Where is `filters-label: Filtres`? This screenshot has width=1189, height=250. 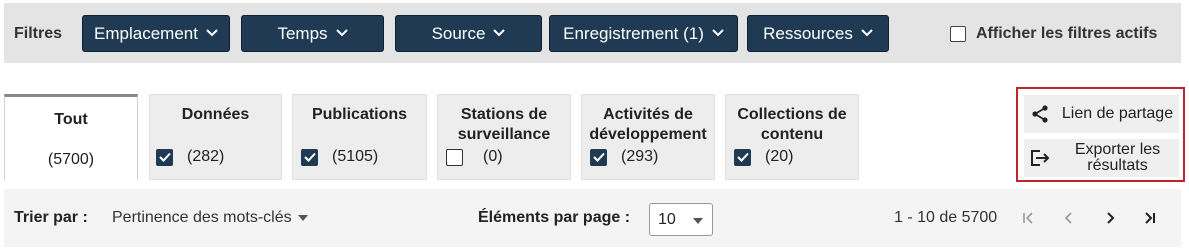
filters-label: Filtres is located at coordinates (38, 33).